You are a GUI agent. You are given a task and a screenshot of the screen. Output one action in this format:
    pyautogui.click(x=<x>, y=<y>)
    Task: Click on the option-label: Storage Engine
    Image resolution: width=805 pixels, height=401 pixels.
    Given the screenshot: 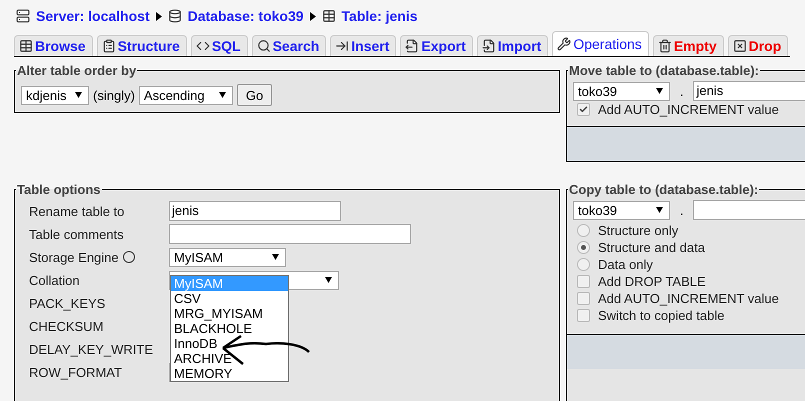 What is the action you would take?
    pyautogui.click(x=74, y=257)
    